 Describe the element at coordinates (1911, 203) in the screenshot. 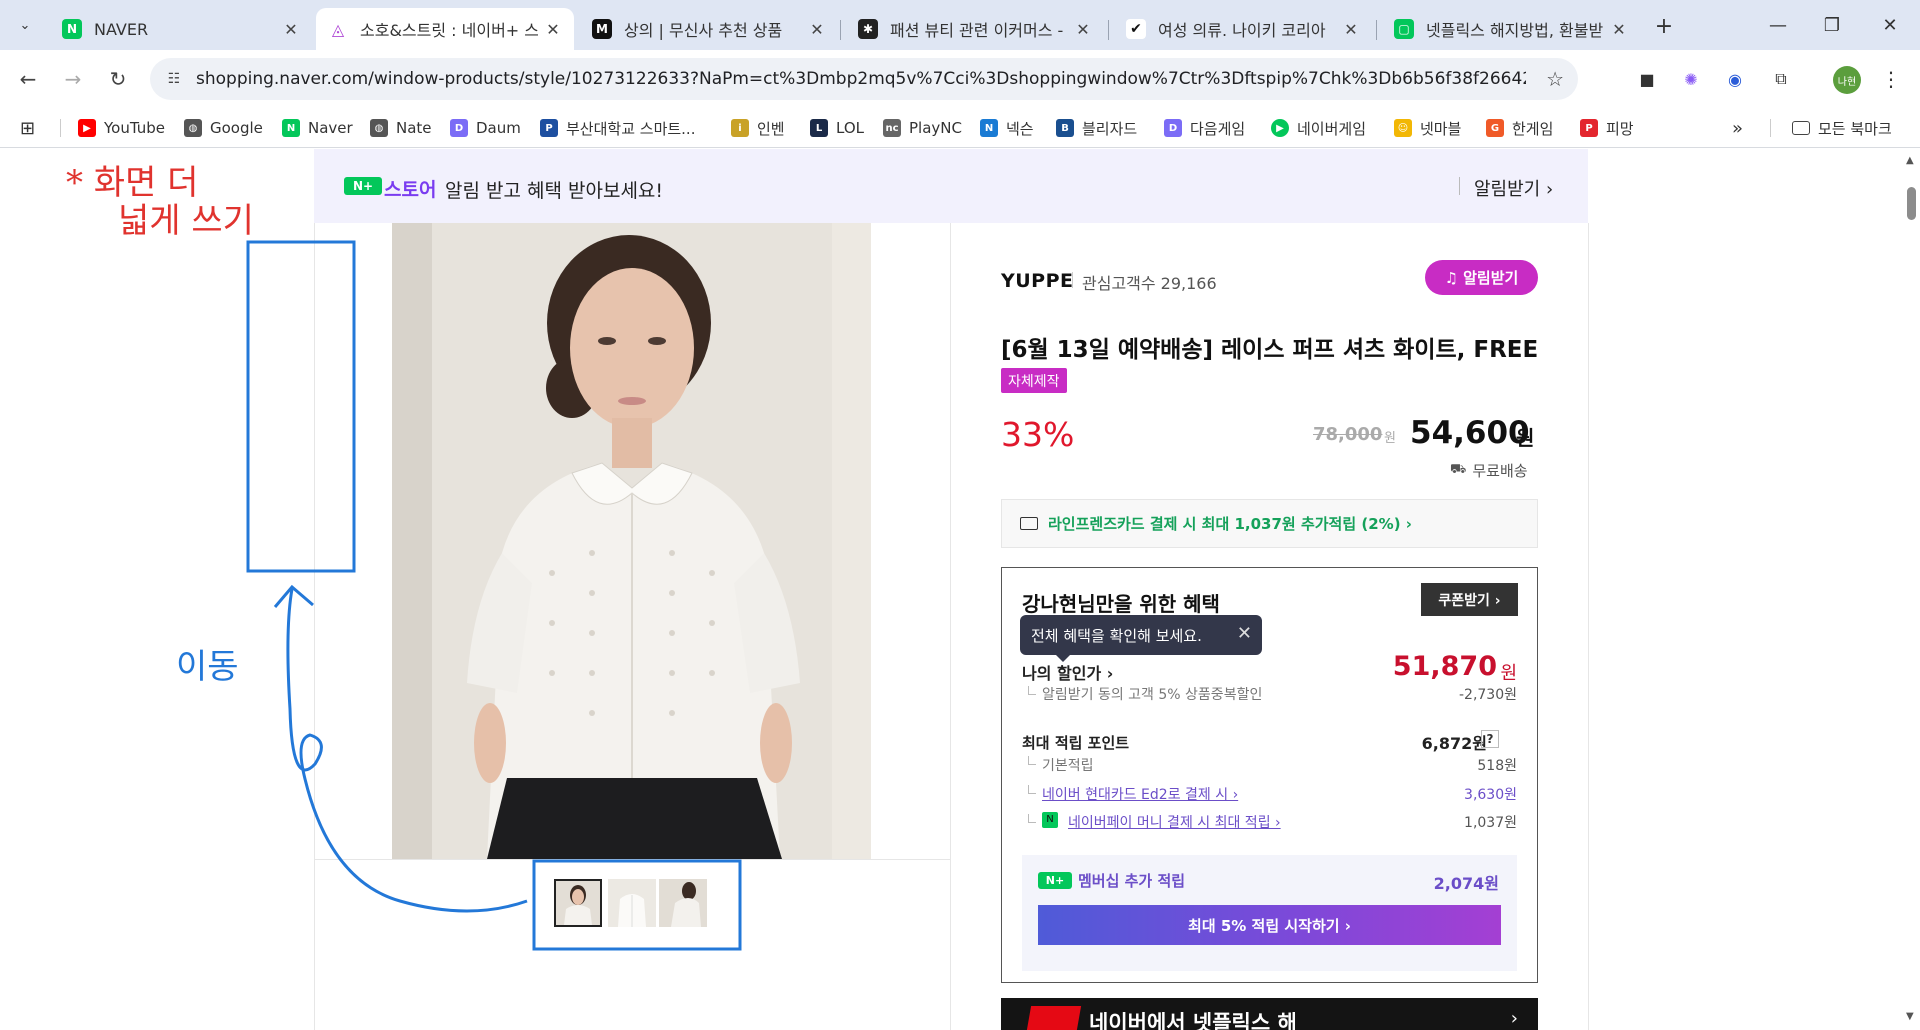

I see `scroll-thumb` at that location.